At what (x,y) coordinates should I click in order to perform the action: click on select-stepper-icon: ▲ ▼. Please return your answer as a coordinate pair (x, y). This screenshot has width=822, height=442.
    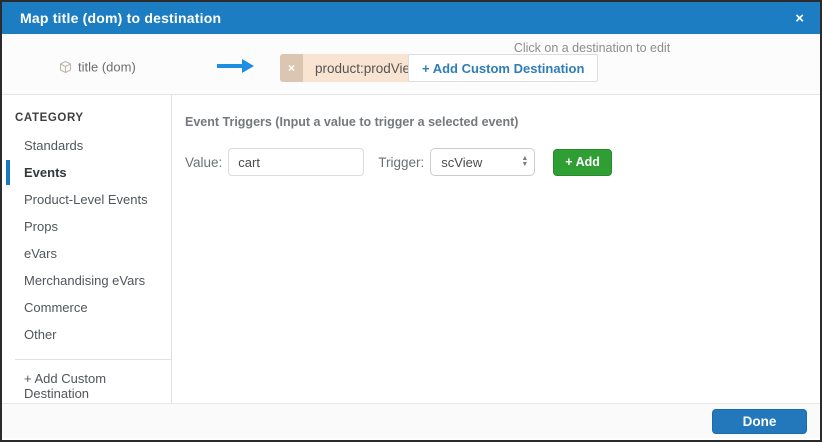
    Looking at the image, I should click on (525, 161).